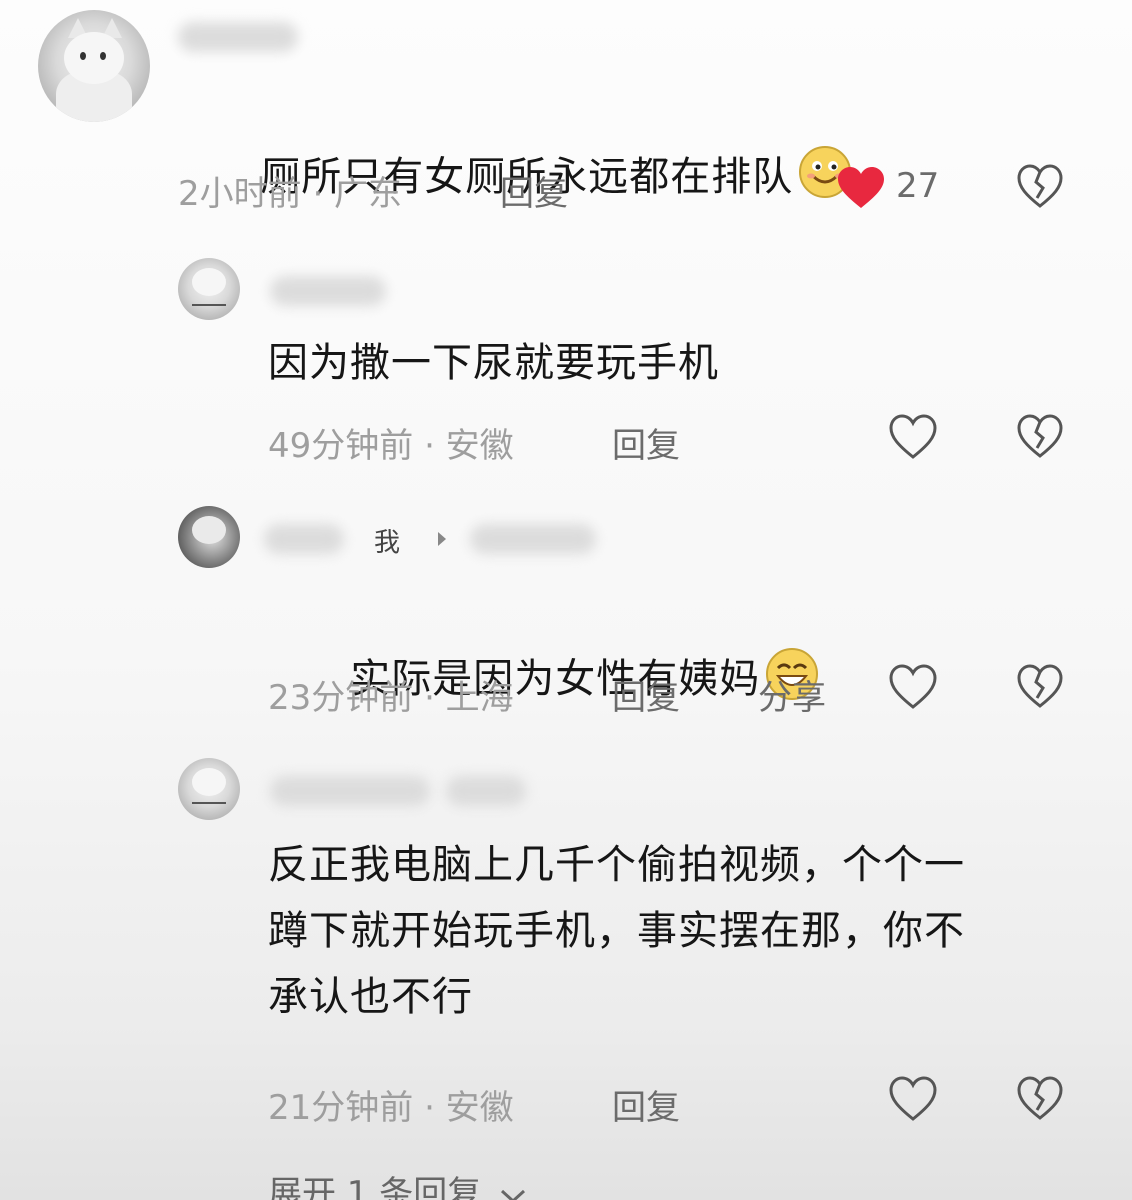 The image size is (1132, 1200). I want to click on comment-meta: 21分钟前 · 安徽, so click(391, 1108).